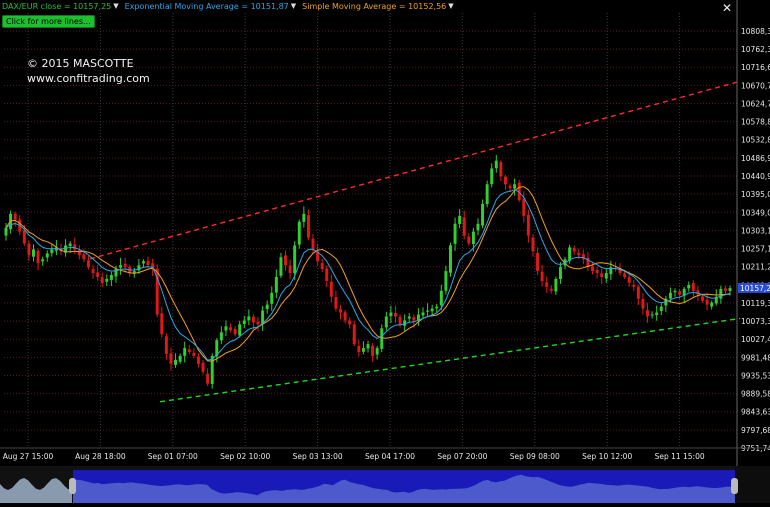 The image size is (770, 507). Describe the element at coordinates (680, 456) in the screenshot. I see `x-tick-label: Sep 11 15:00` at that location.